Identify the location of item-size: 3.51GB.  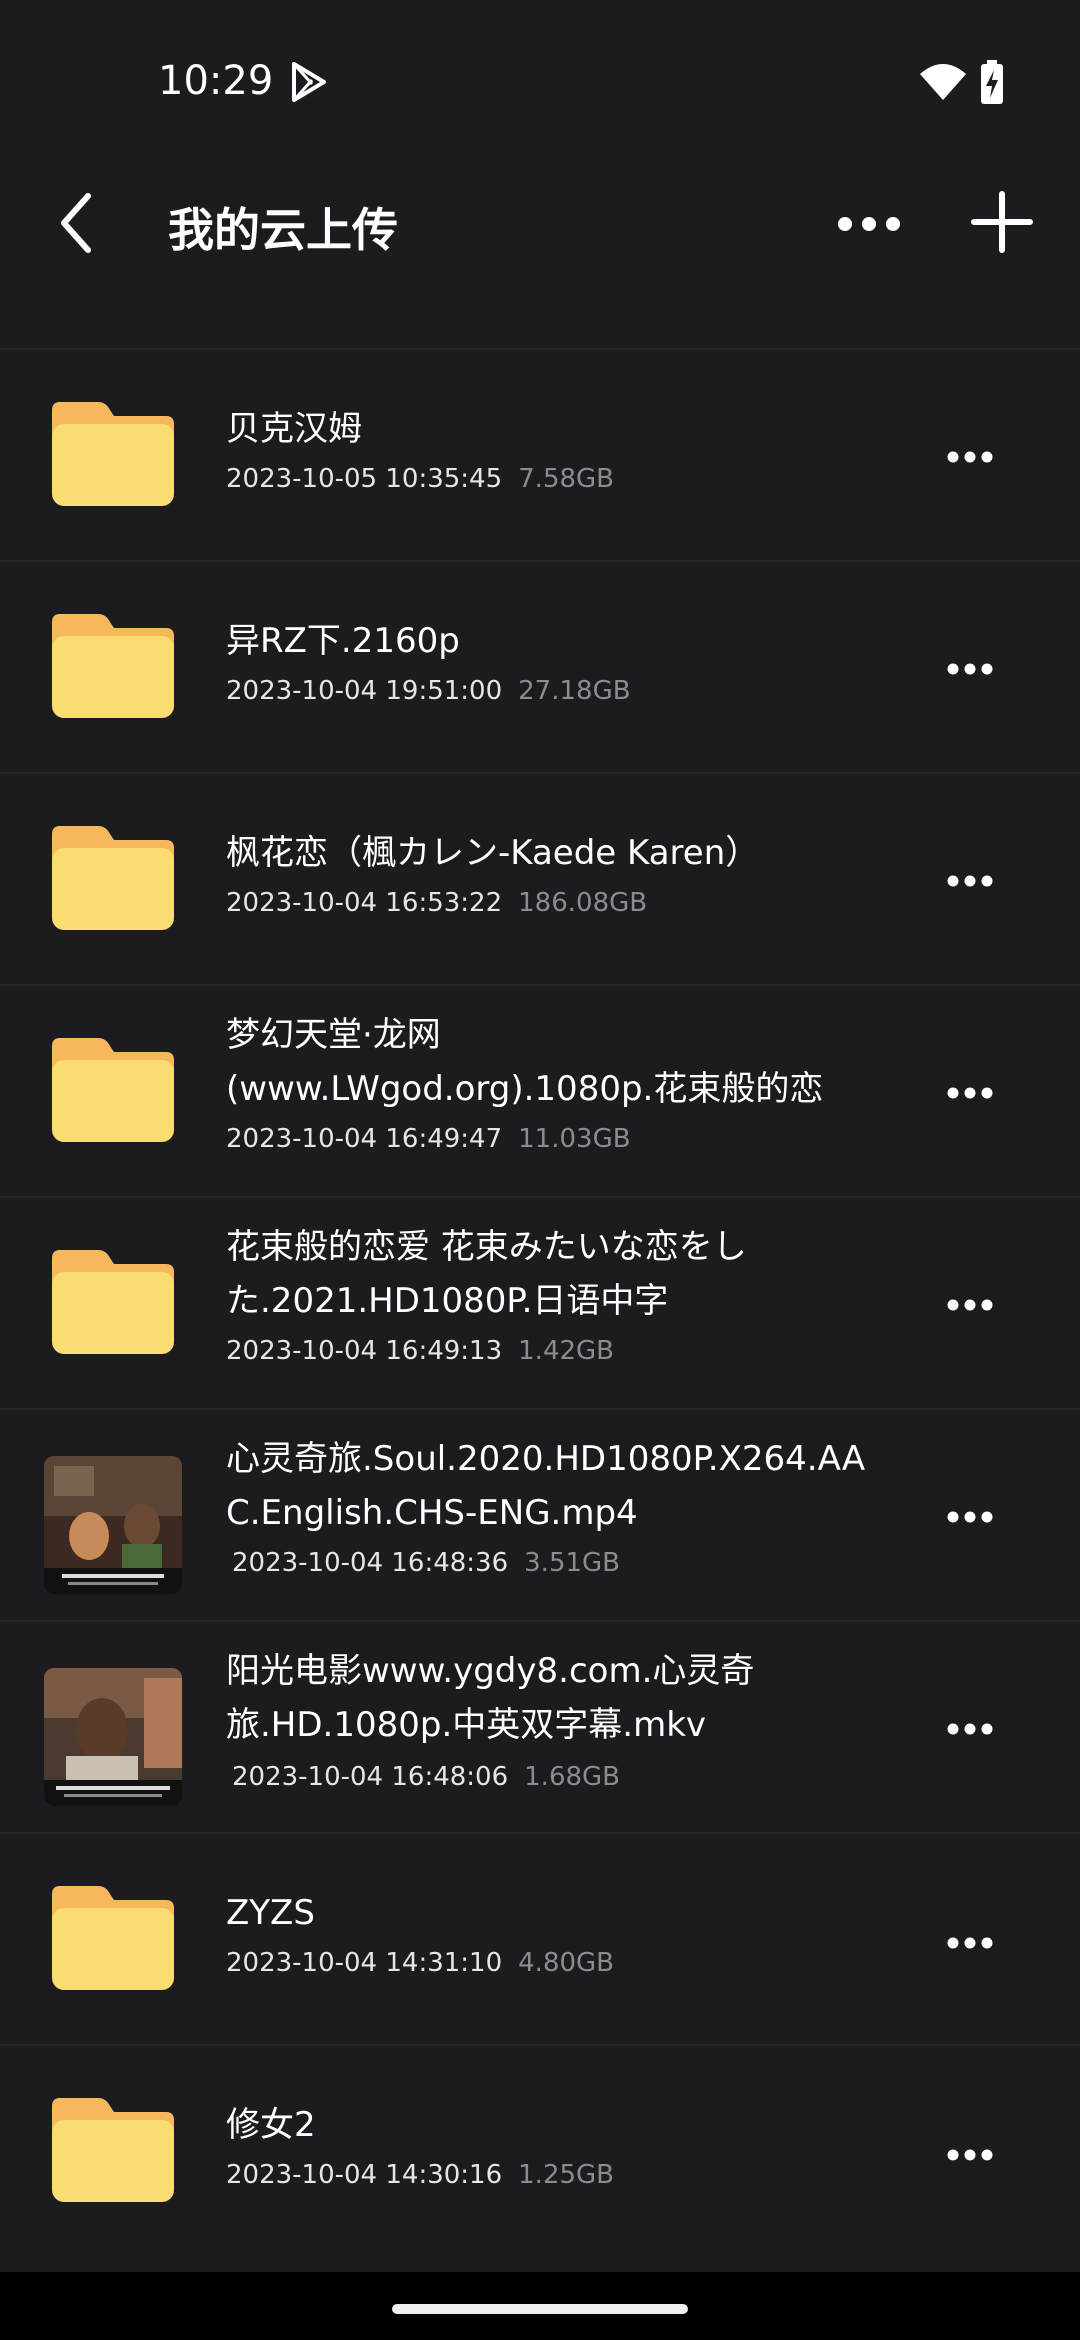
(572, 1563).